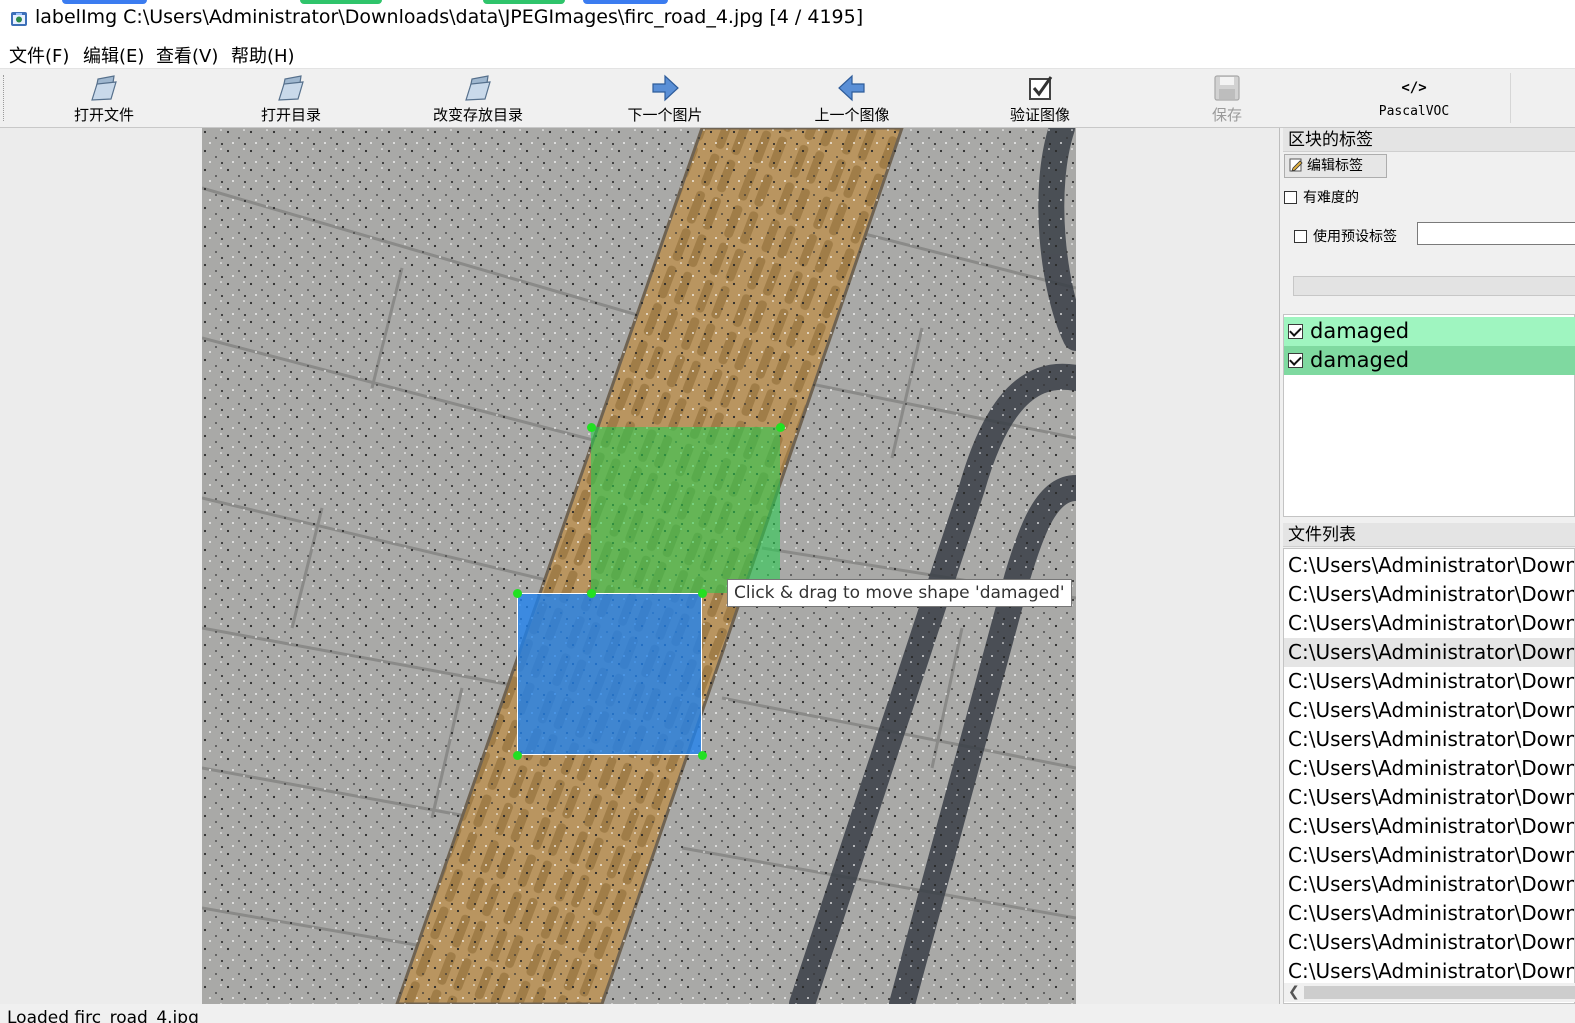 The image size is (1575, 1023). Describe the element at coordinates (4, 98) in the screenshot. I see `toolbar-grip` at that location.